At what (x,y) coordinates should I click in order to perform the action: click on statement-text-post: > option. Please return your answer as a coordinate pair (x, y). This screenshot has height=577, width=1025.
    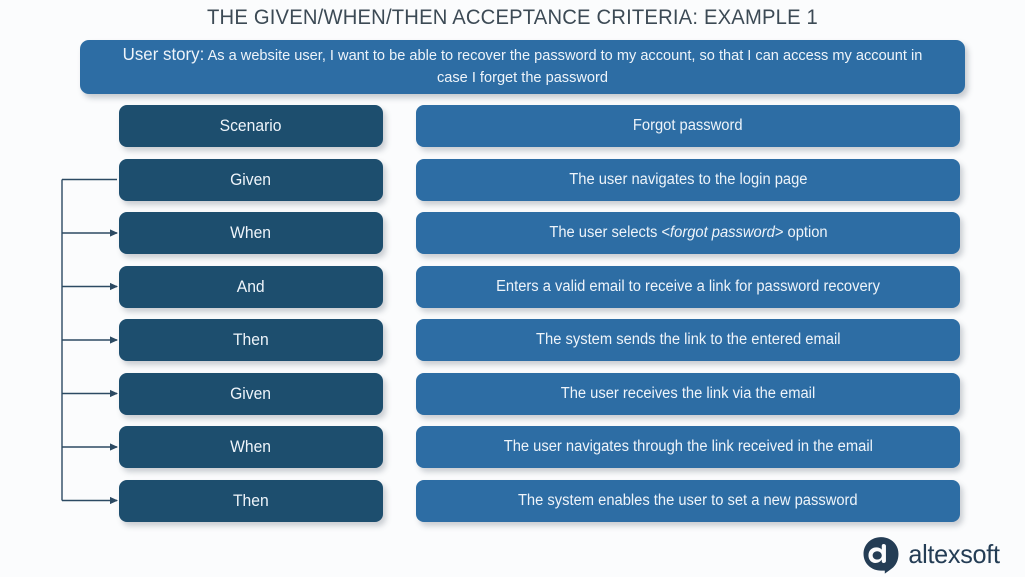
    Looking at the image, I should click on (801, 232).